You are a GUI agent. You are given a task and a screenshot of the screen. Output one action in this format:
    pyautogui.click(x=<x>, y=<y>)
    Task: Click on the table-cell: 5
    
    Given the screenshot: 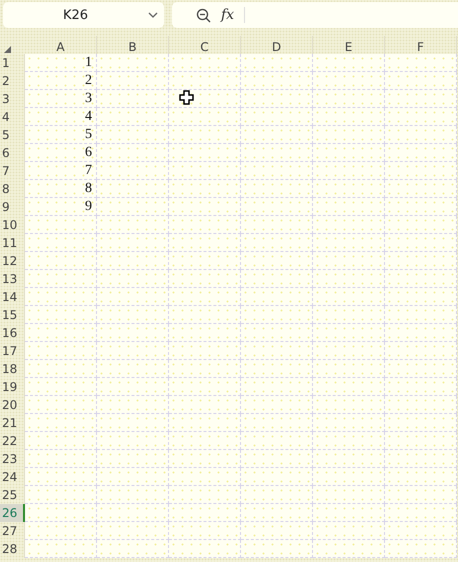 What is the action you would take?
    pyautogui.click(x=61, y=135)
    